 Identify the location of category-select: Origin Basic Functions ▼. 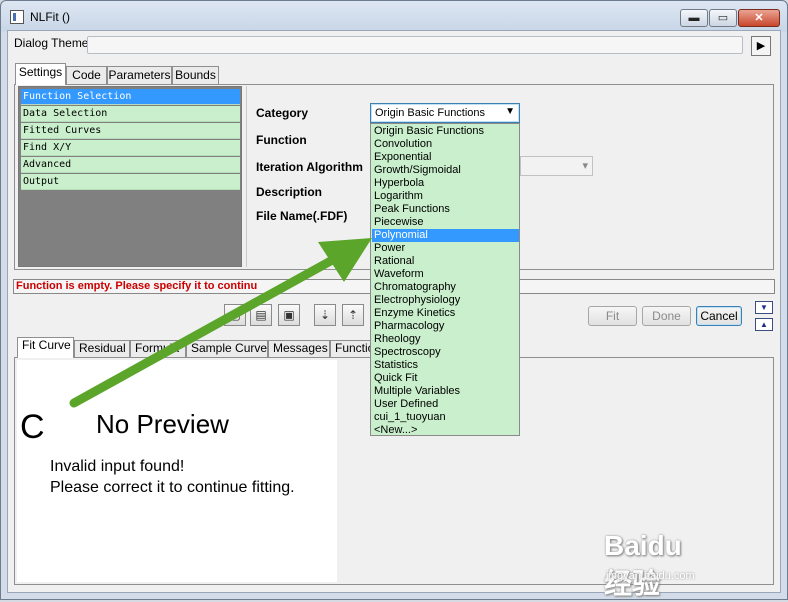
(445, 113).